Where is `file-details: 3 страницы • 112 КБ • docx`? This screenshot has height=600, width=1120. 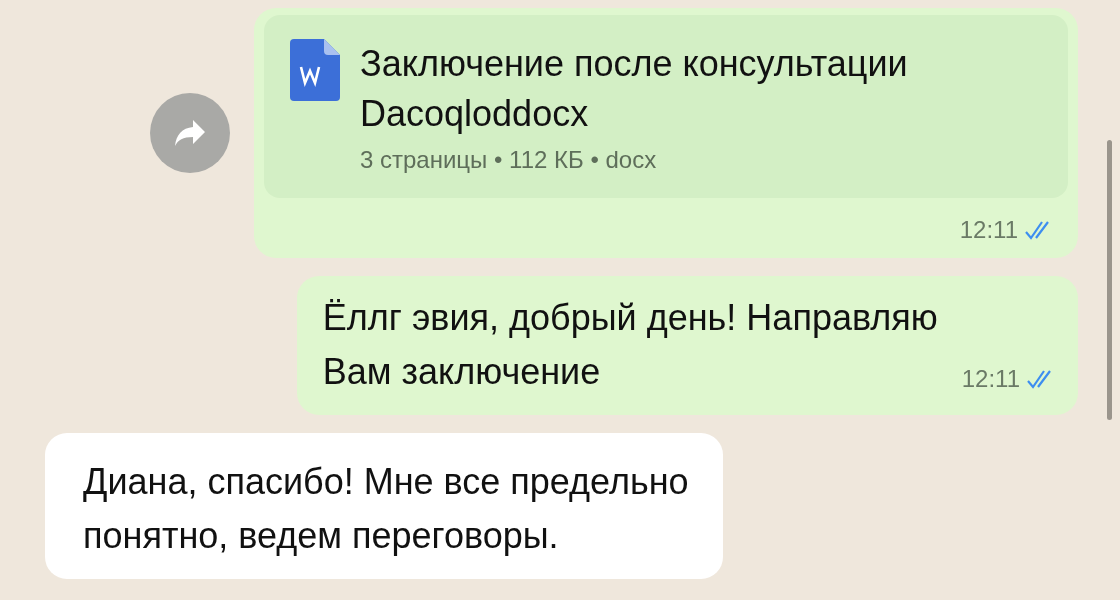 file-details: 3 страницы • 112 КБ • docx is located at coordinates (508, 159).